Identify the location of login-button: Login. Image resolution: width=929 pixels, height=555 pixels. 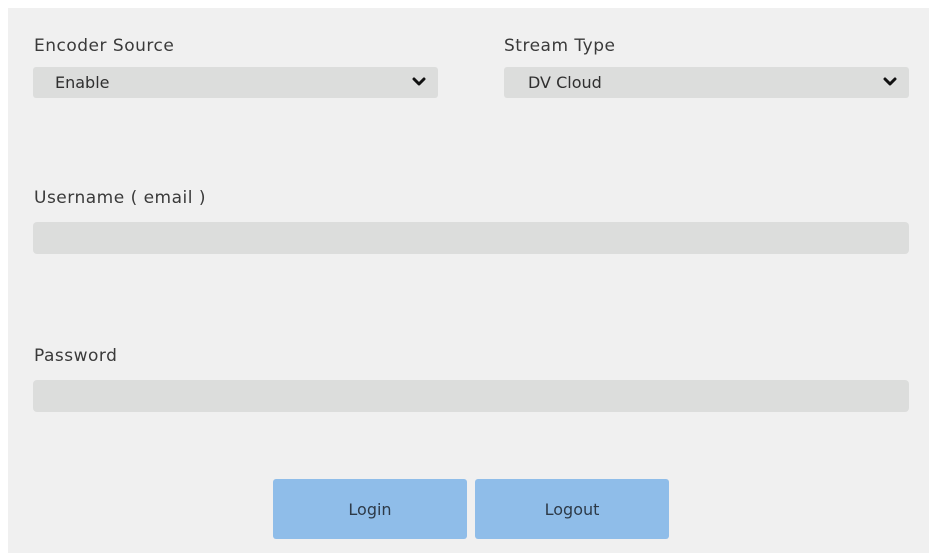
(370, 509).